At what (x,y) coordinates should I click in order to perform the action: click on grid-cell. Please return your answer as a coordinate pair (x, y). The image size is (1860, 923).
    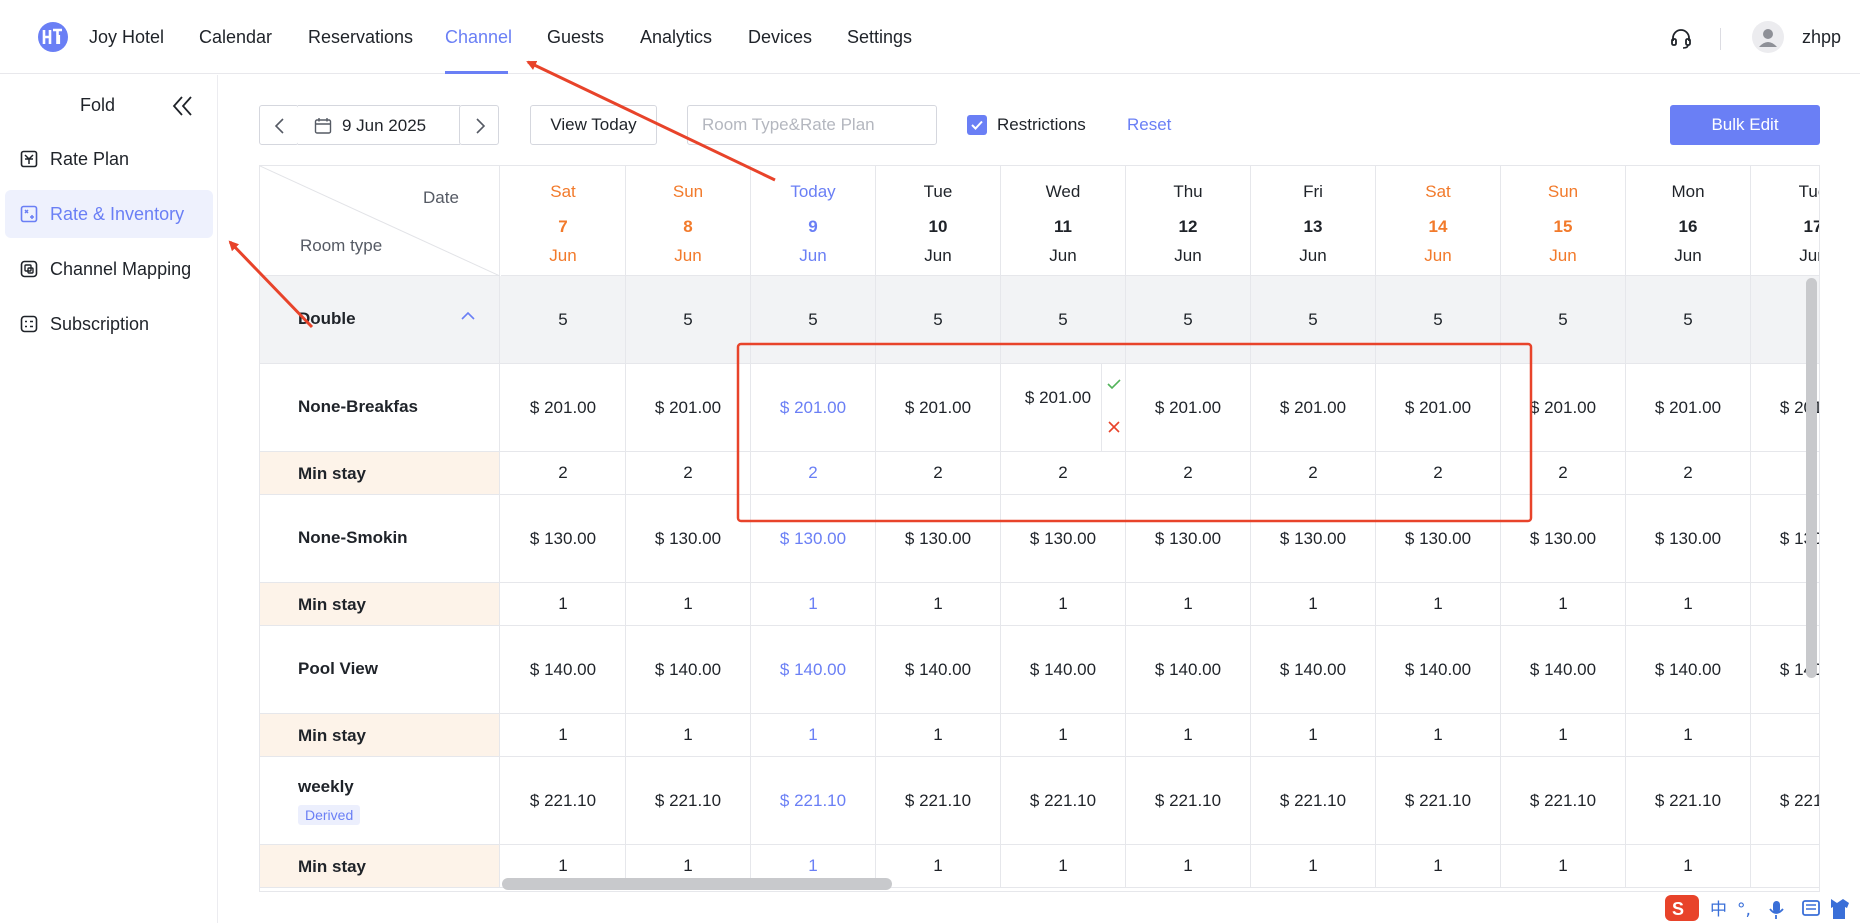
    Looking at the image, I should click on (1785, 866).